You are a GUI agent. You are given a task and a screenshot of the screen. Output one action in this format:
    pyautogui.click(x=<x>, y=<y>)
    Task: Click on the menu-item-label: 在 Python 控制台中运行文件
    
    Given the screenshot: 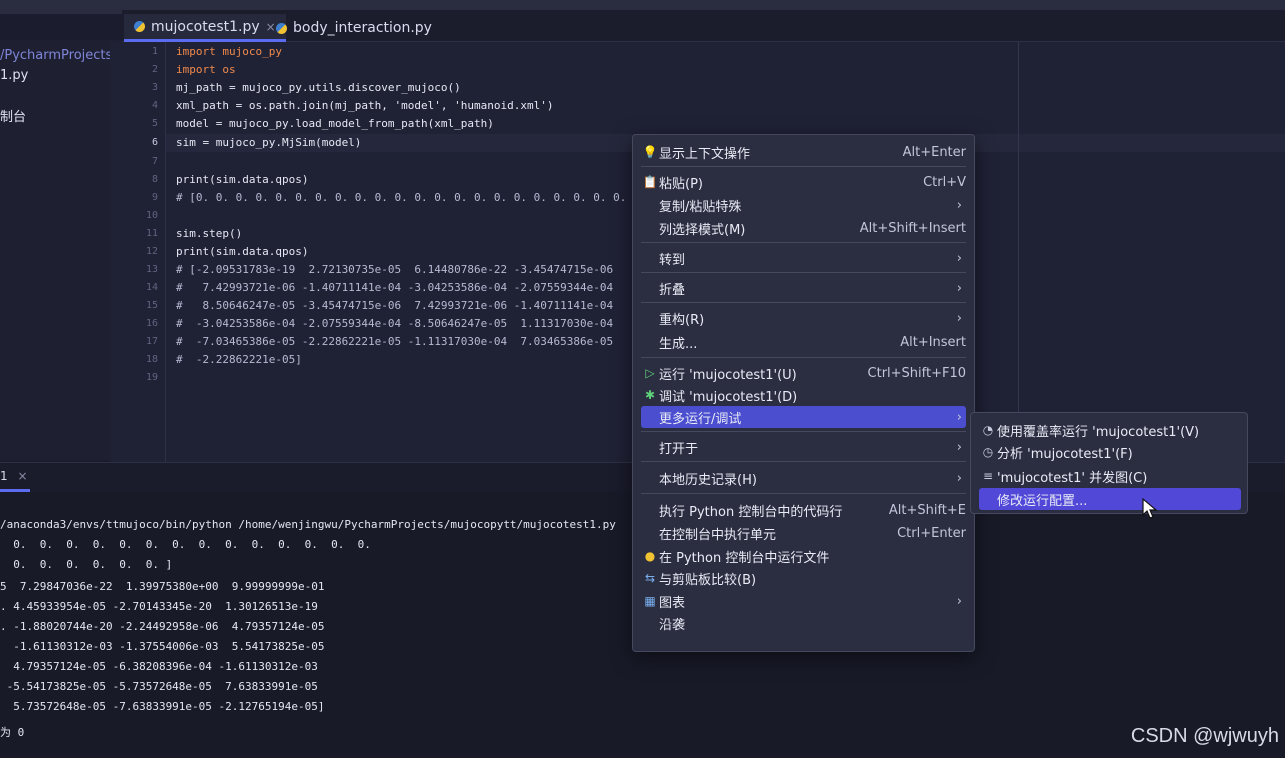 What is the action you would take?
    pyautogui.click(x=744, y=558)
    